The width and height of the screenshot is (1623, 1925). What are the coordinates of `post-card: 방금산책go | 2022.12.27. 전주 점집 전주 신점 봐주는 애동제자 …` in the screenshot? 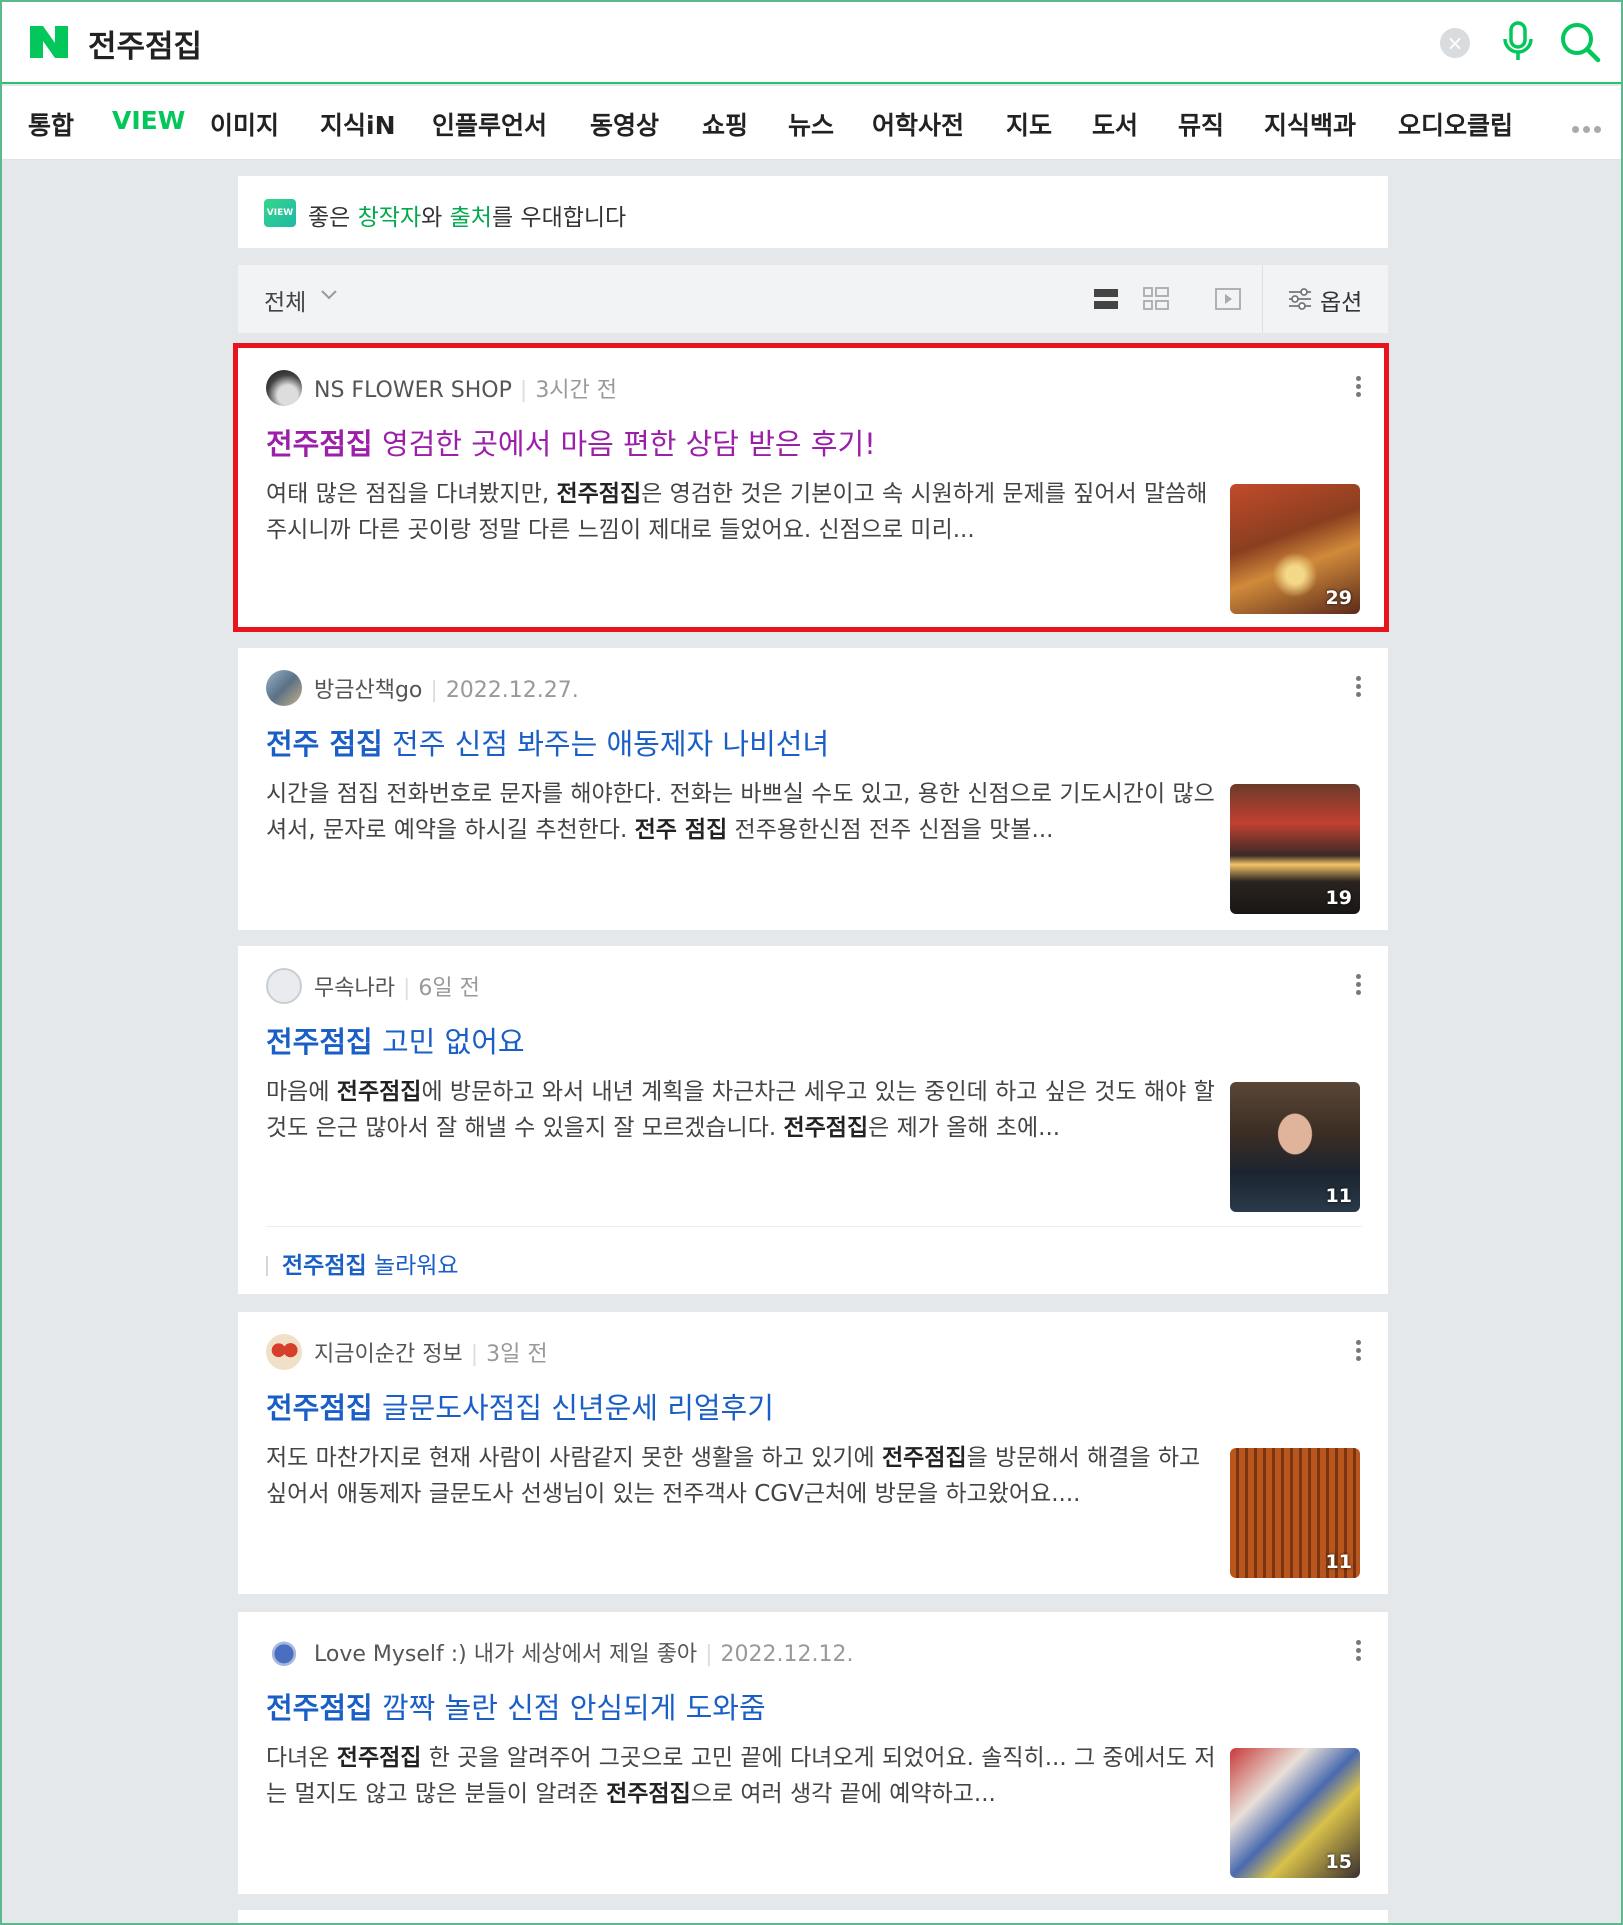 It's located at (813, 789).